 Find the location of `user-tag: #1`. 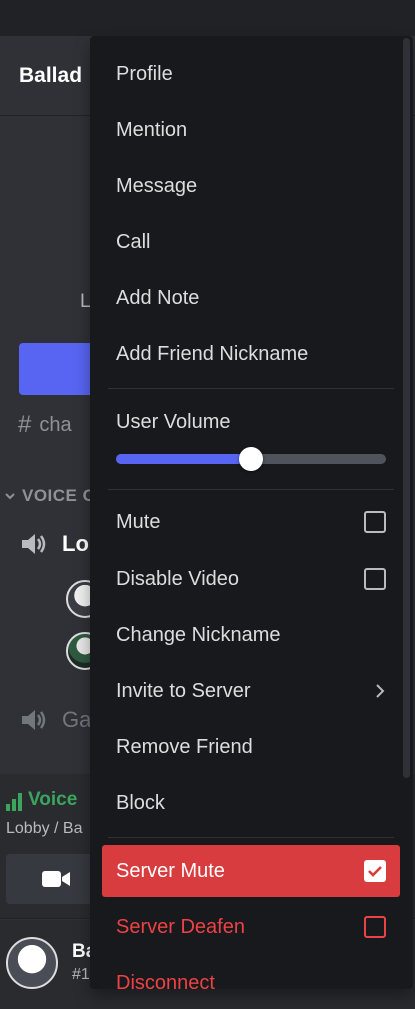

user-tag: #1 is located at coordinates (81, 974).